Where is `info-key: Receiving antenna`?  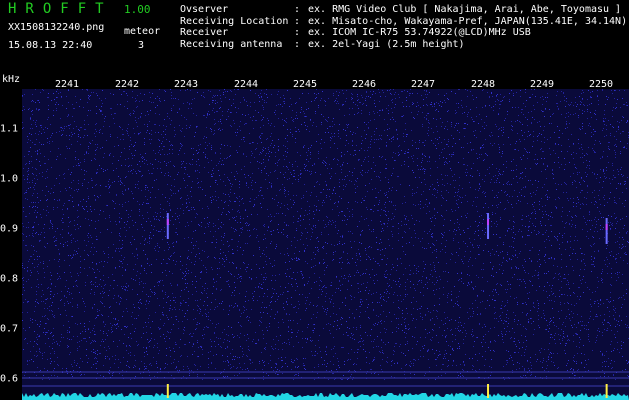 info-key: Receiving antenna is located at coordinates (231, 44).